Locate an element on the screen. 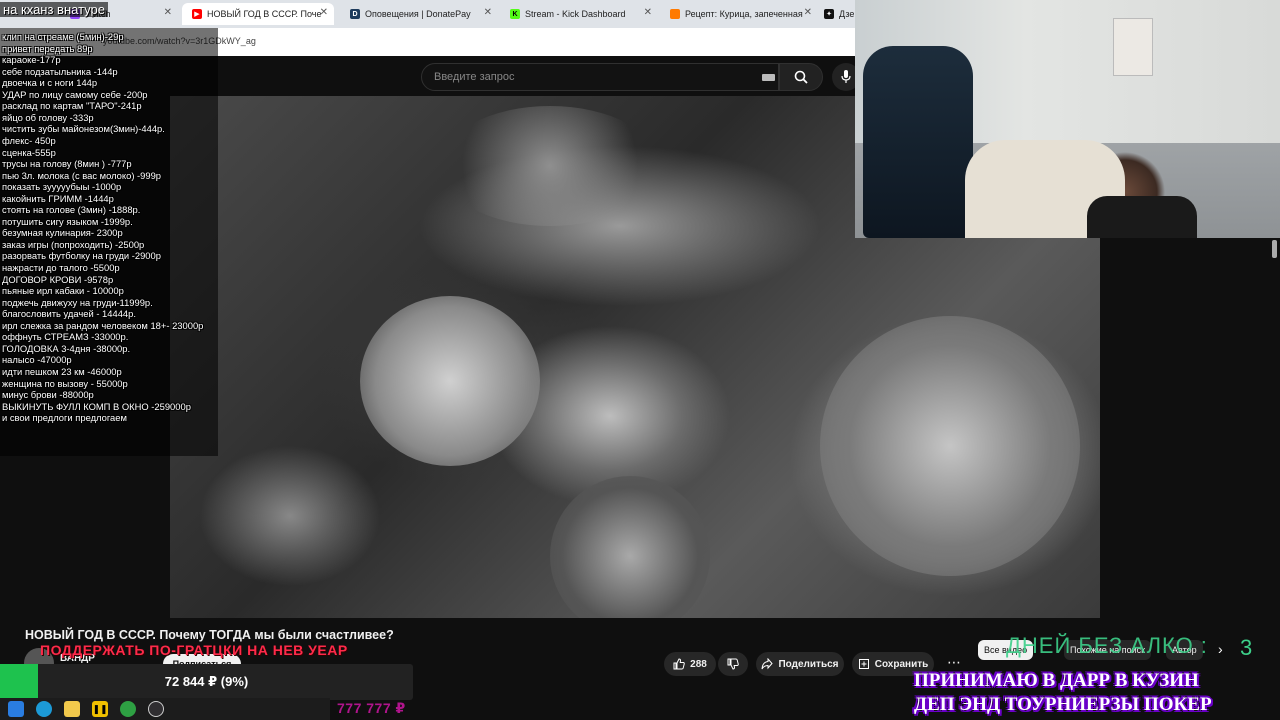  search-button is located at coordinates (801, 77).